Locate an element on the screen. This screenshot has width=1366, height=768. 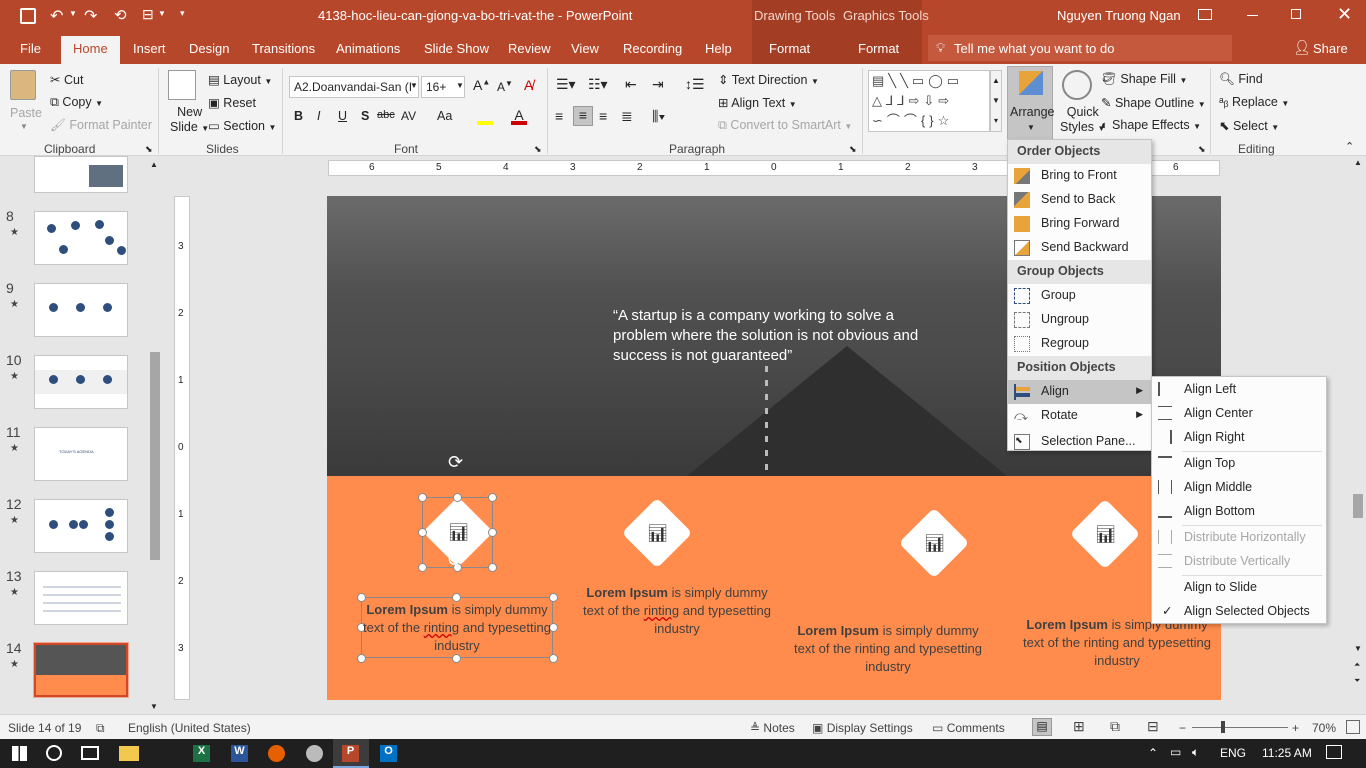
tab-file: File is located at coordinates (30, 48).